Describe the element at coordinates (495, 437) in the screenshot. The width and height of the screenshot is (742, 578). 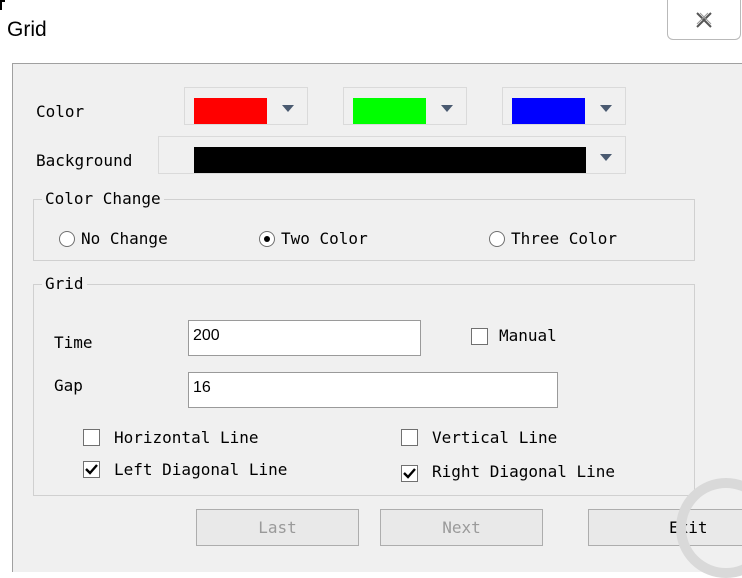
I see `vertical-line-label: Vertical Line` at that location.